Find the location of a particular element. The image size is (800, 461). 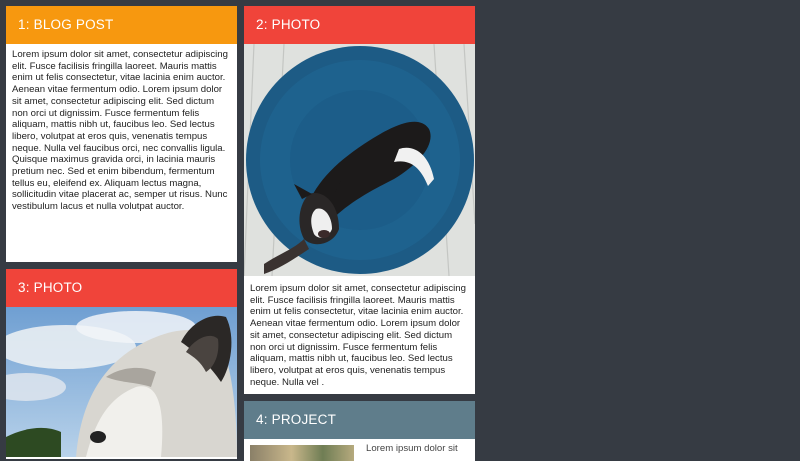

dog-on-rug-photo is located at coordinates (359, 160).